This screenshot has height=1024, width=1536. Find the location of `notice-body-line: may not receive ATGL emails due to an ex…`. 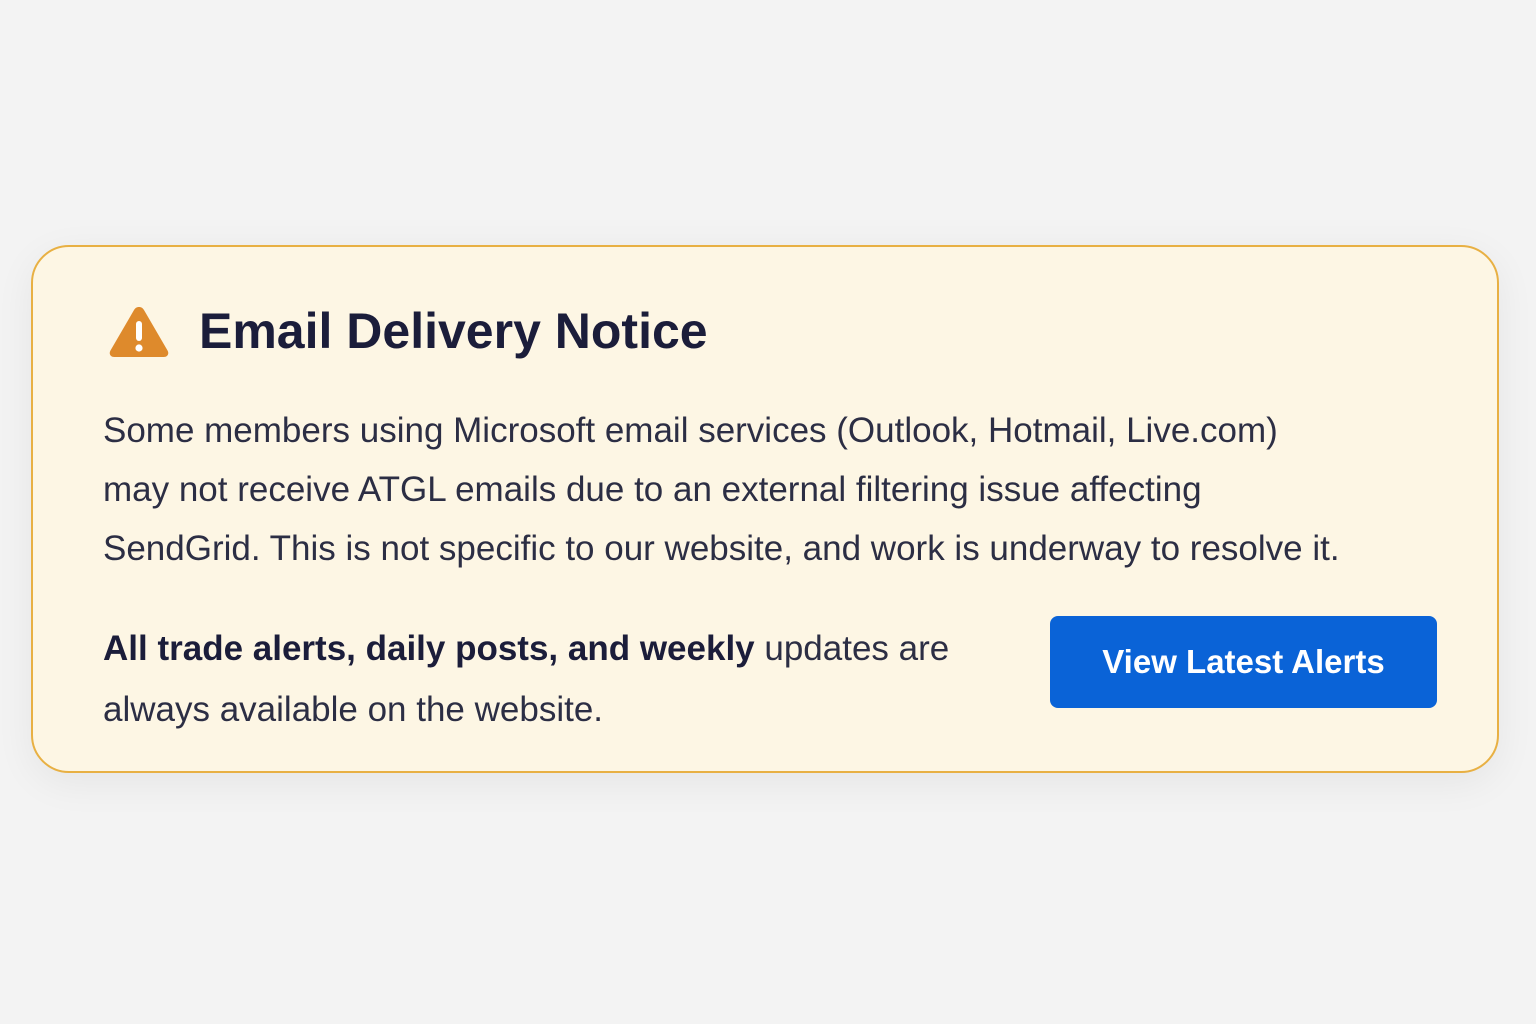

notice-body-line: may not receive ATGL emails due to an ex… is located at coordinates (652, 489).